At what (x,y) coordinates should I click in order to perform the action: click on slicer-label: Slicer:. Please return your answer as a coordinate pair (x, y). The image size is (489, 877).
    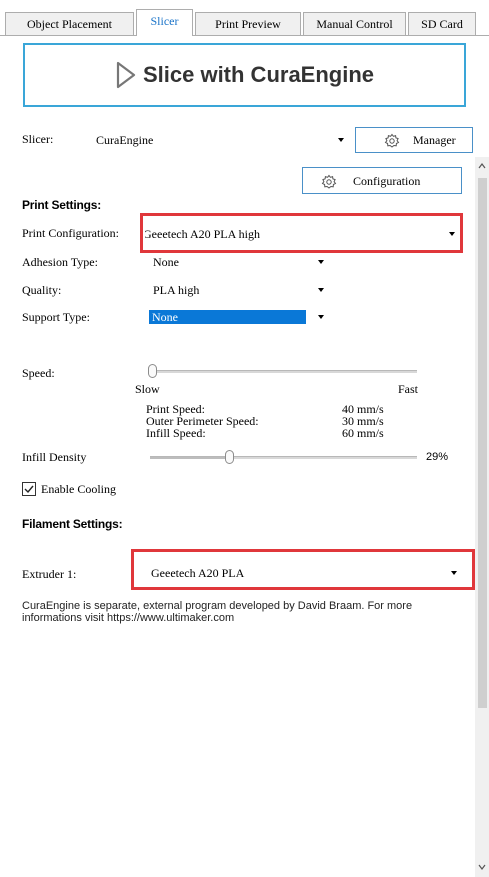
    Looking at the image, I should click on (38, 139).